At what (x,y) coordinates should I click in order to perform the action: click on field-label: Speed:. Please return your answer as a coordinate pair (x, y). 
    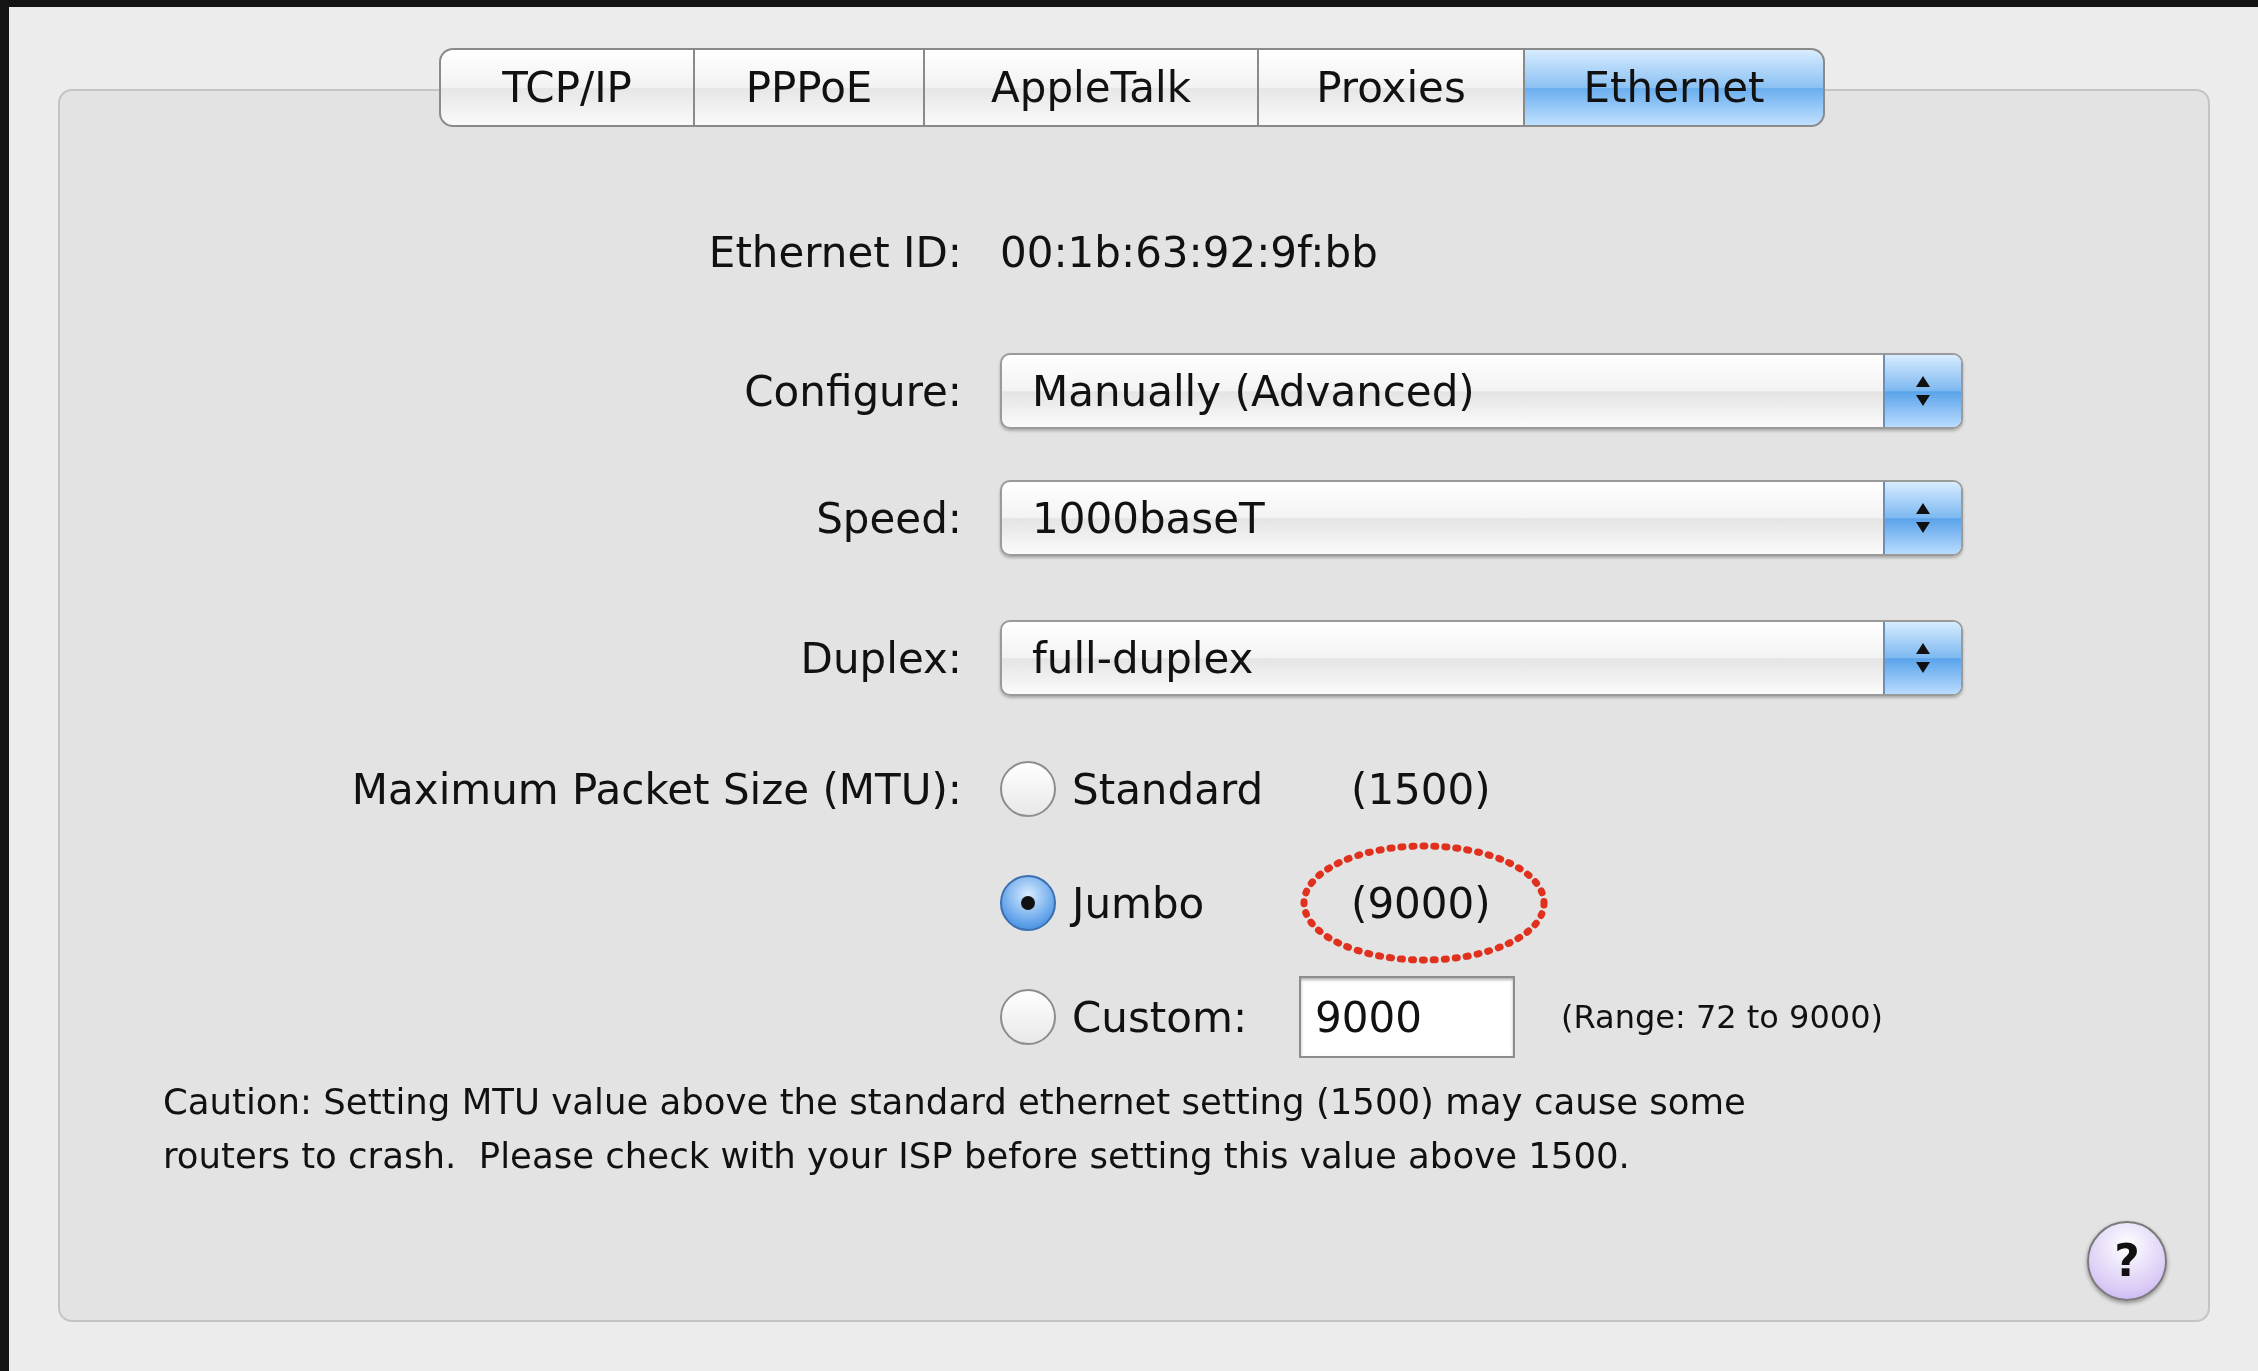
    Looking at the image, I should click on (889, 518).